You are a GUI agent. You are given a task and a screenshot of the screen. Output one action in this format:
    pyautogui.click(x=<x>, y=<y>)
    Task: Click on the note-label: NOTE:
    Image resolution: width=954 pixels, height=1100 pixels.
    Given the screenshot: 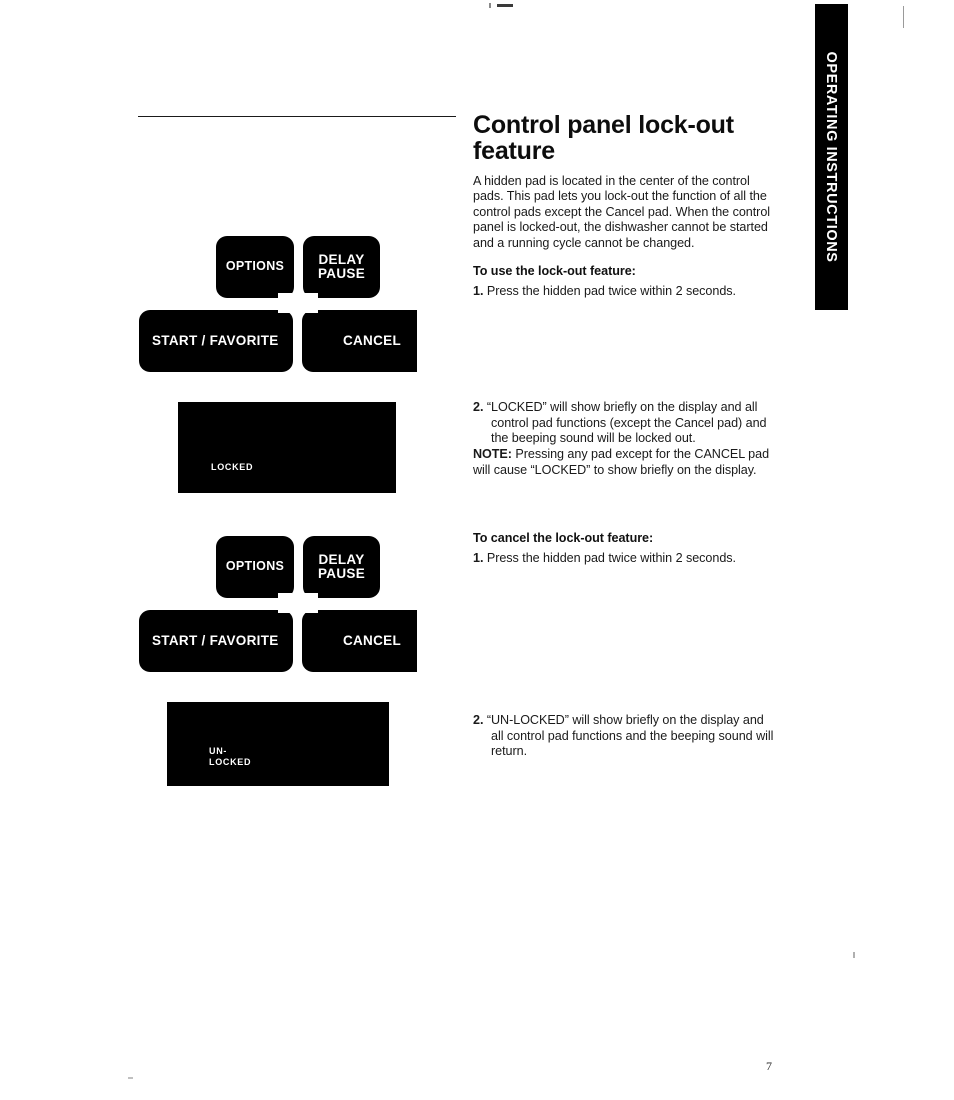 What is the action you would take?
    pyautogui.click(x=492, y=454)
    